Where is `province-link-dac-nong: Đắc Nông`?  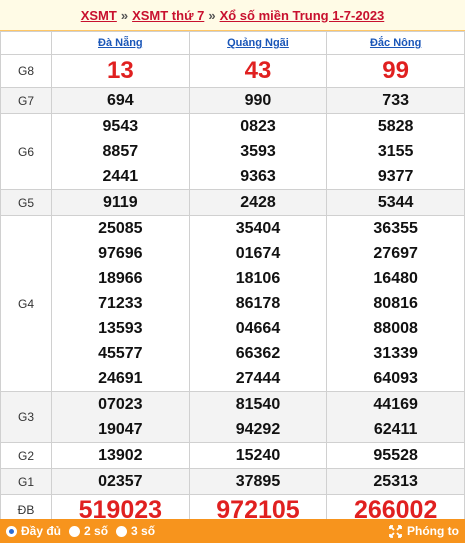 province-link-dac-nong: Đắc Nông is located at coordinates (395, 43).